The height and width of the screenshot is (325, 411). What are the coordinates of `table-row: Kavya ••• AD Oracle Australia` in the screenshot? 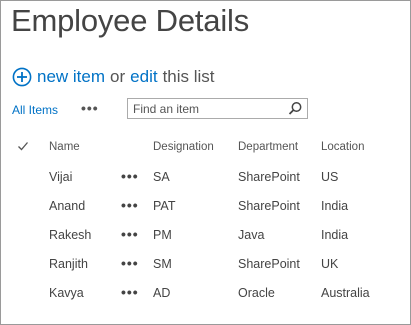 It's located at (204, 294).